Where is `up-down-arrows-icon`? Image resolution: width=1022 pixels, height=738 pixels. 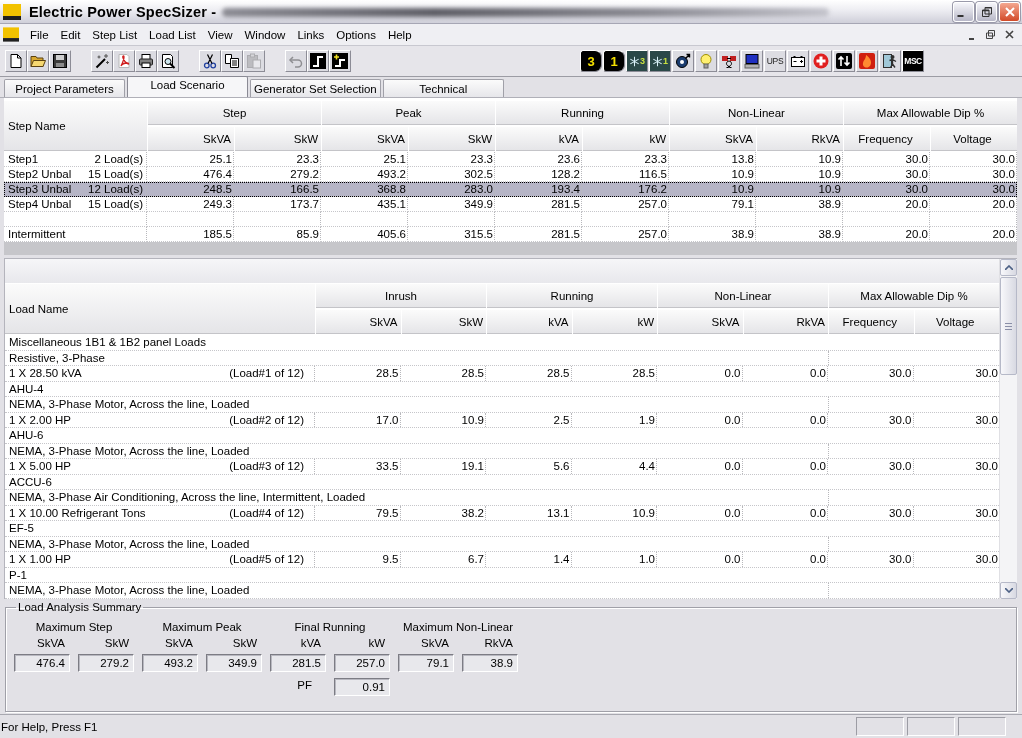 up-down-arrows-icon is located at coordinates (844, 61).